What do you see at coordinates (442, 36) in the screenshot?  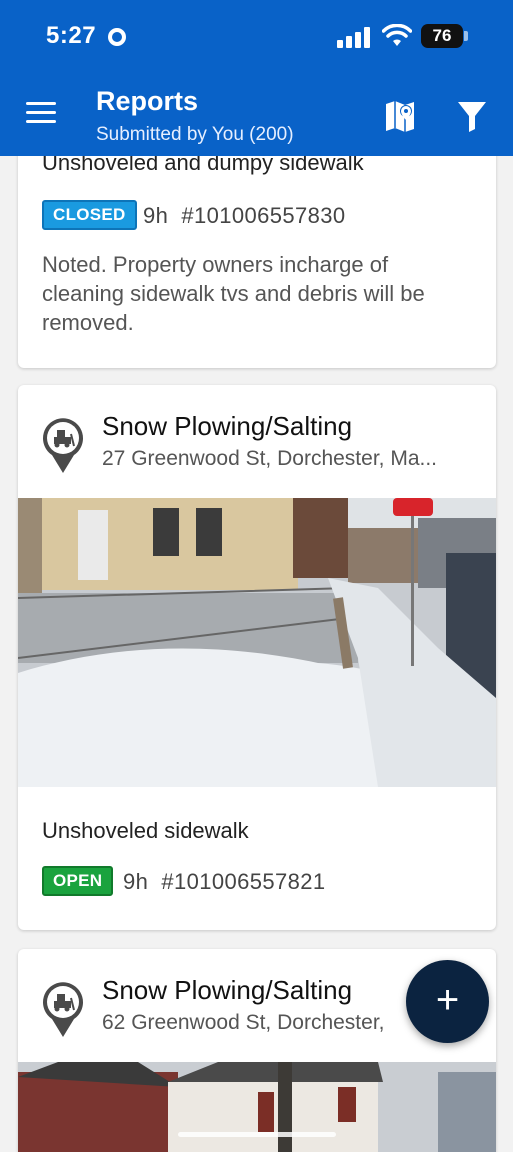 I see `battery-indicator: 76` at bounding box center [442, 36].